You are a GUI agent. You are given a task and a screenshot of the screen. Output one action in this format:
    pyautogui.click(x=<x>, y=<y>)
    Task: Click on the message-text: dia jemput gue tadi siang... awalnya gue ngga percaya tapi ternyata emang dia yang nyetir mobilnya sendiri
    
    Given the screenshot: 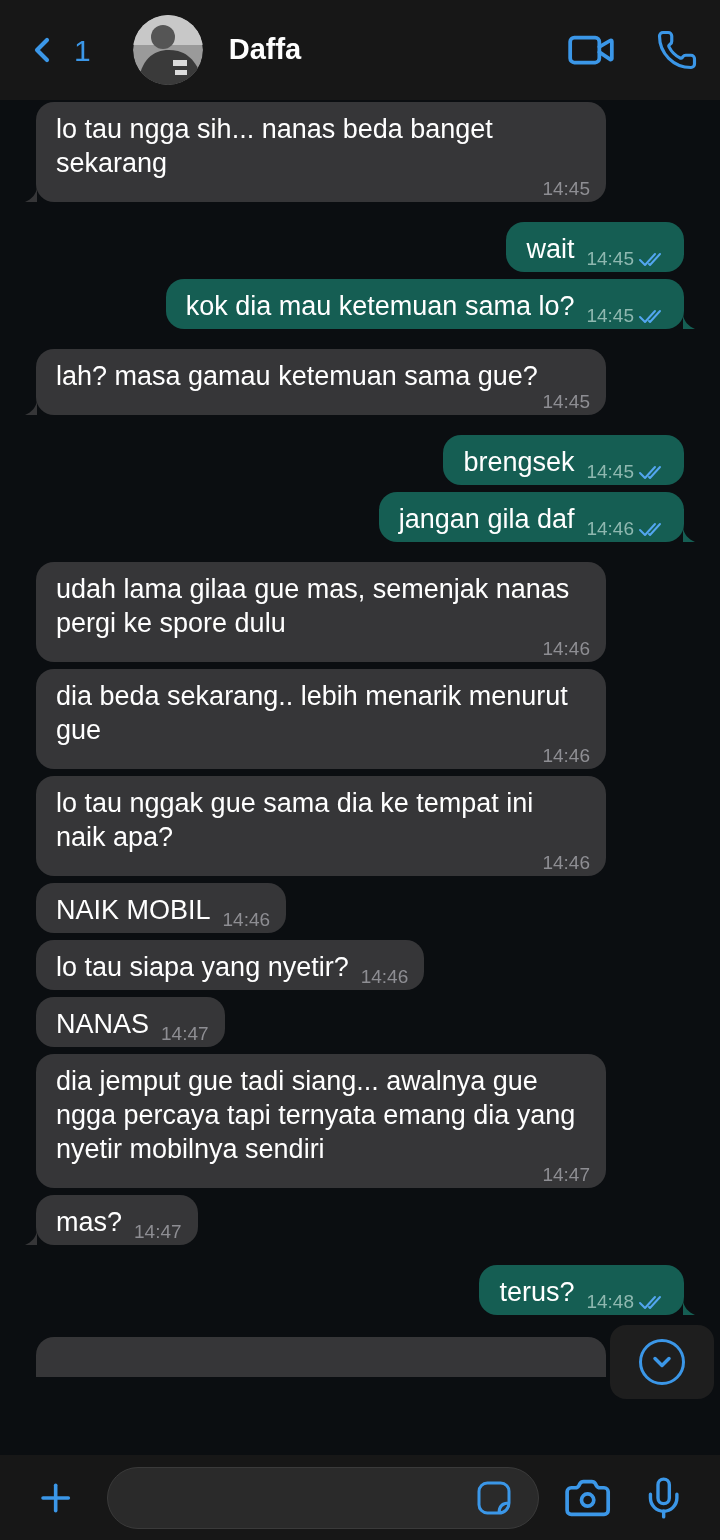 What is the action you would take?
    pyautogui.click(x=316, y=1115)
    